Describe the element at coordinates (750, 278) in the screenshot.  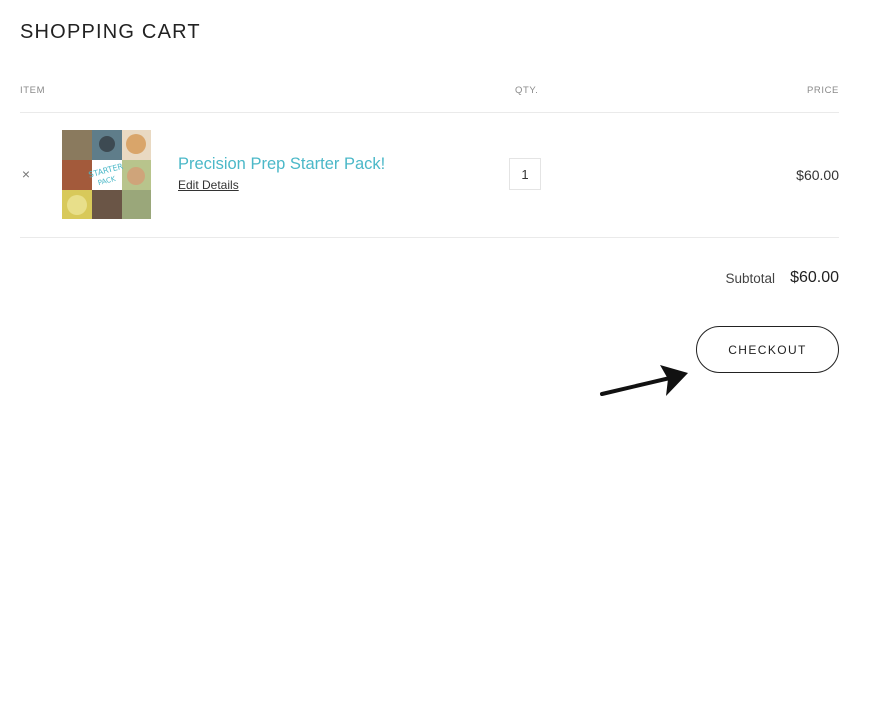
I see `subtotal-label: Subtotal` at that location.